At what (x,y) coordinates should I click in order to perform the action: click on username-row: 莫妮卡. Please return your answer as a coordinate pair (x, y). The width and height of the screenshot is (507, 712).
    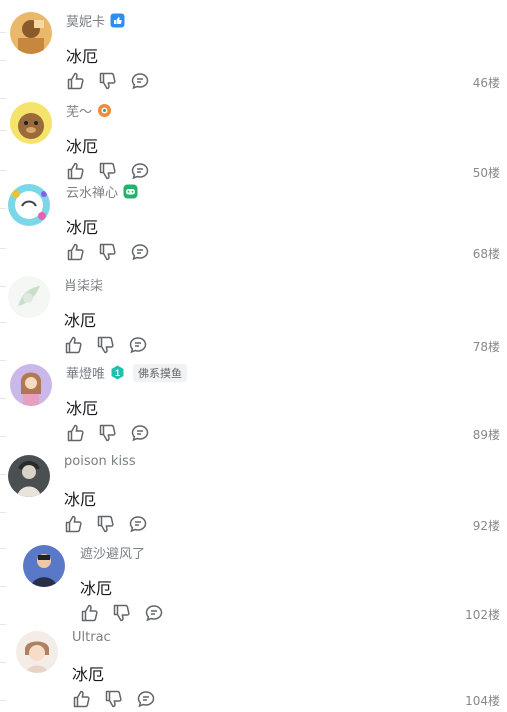
    Looking at the image, I should click on (95, 20).